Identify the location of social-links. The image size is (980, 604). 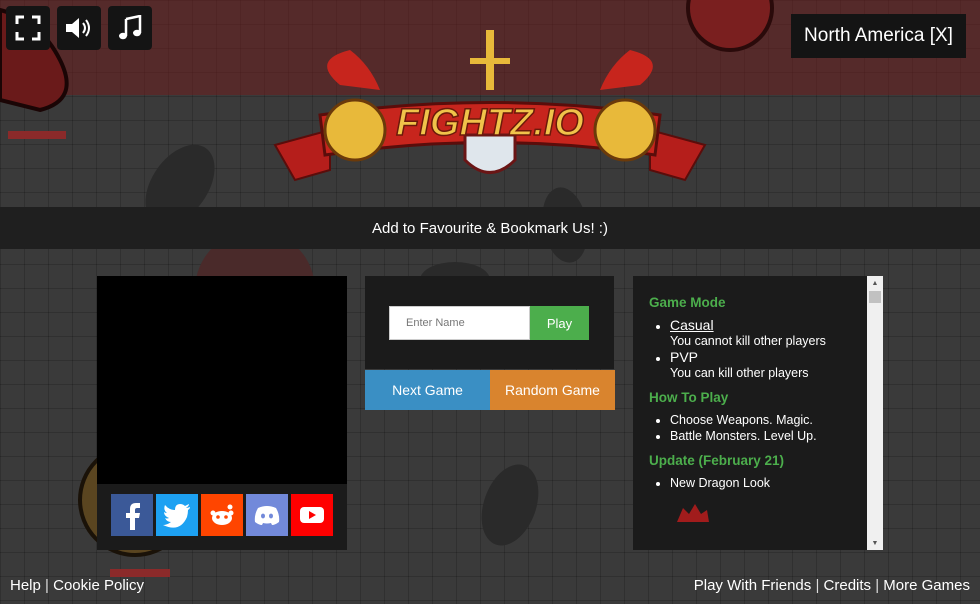
(222, 515).